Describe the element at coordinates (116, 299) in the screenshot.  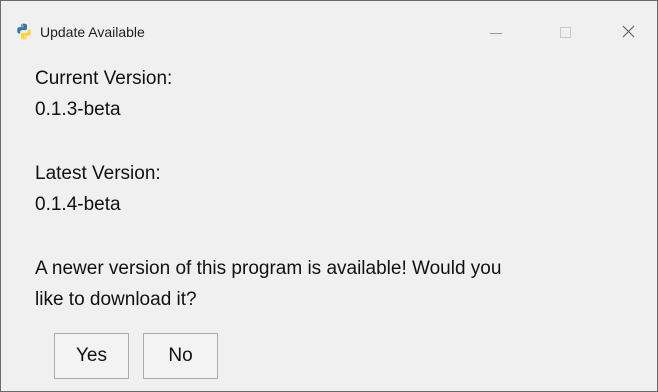
I see `update-message-line-2: like to download it?` at that location.